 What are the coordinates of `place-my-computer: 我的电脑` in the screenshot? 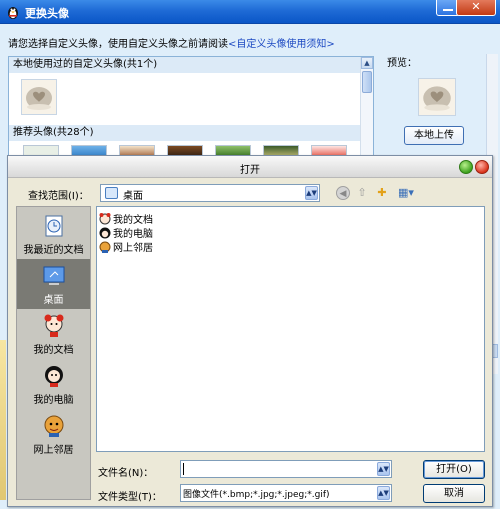 It's located at (53, 384).